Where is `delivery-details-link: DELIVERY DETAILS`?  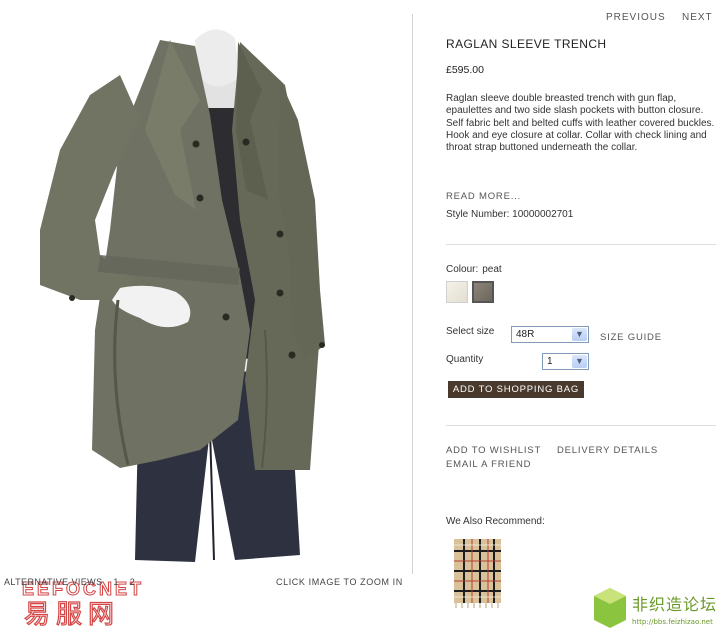 delivery-details-link: DELIVERY DETAILS is located at coordinates (607, 450).